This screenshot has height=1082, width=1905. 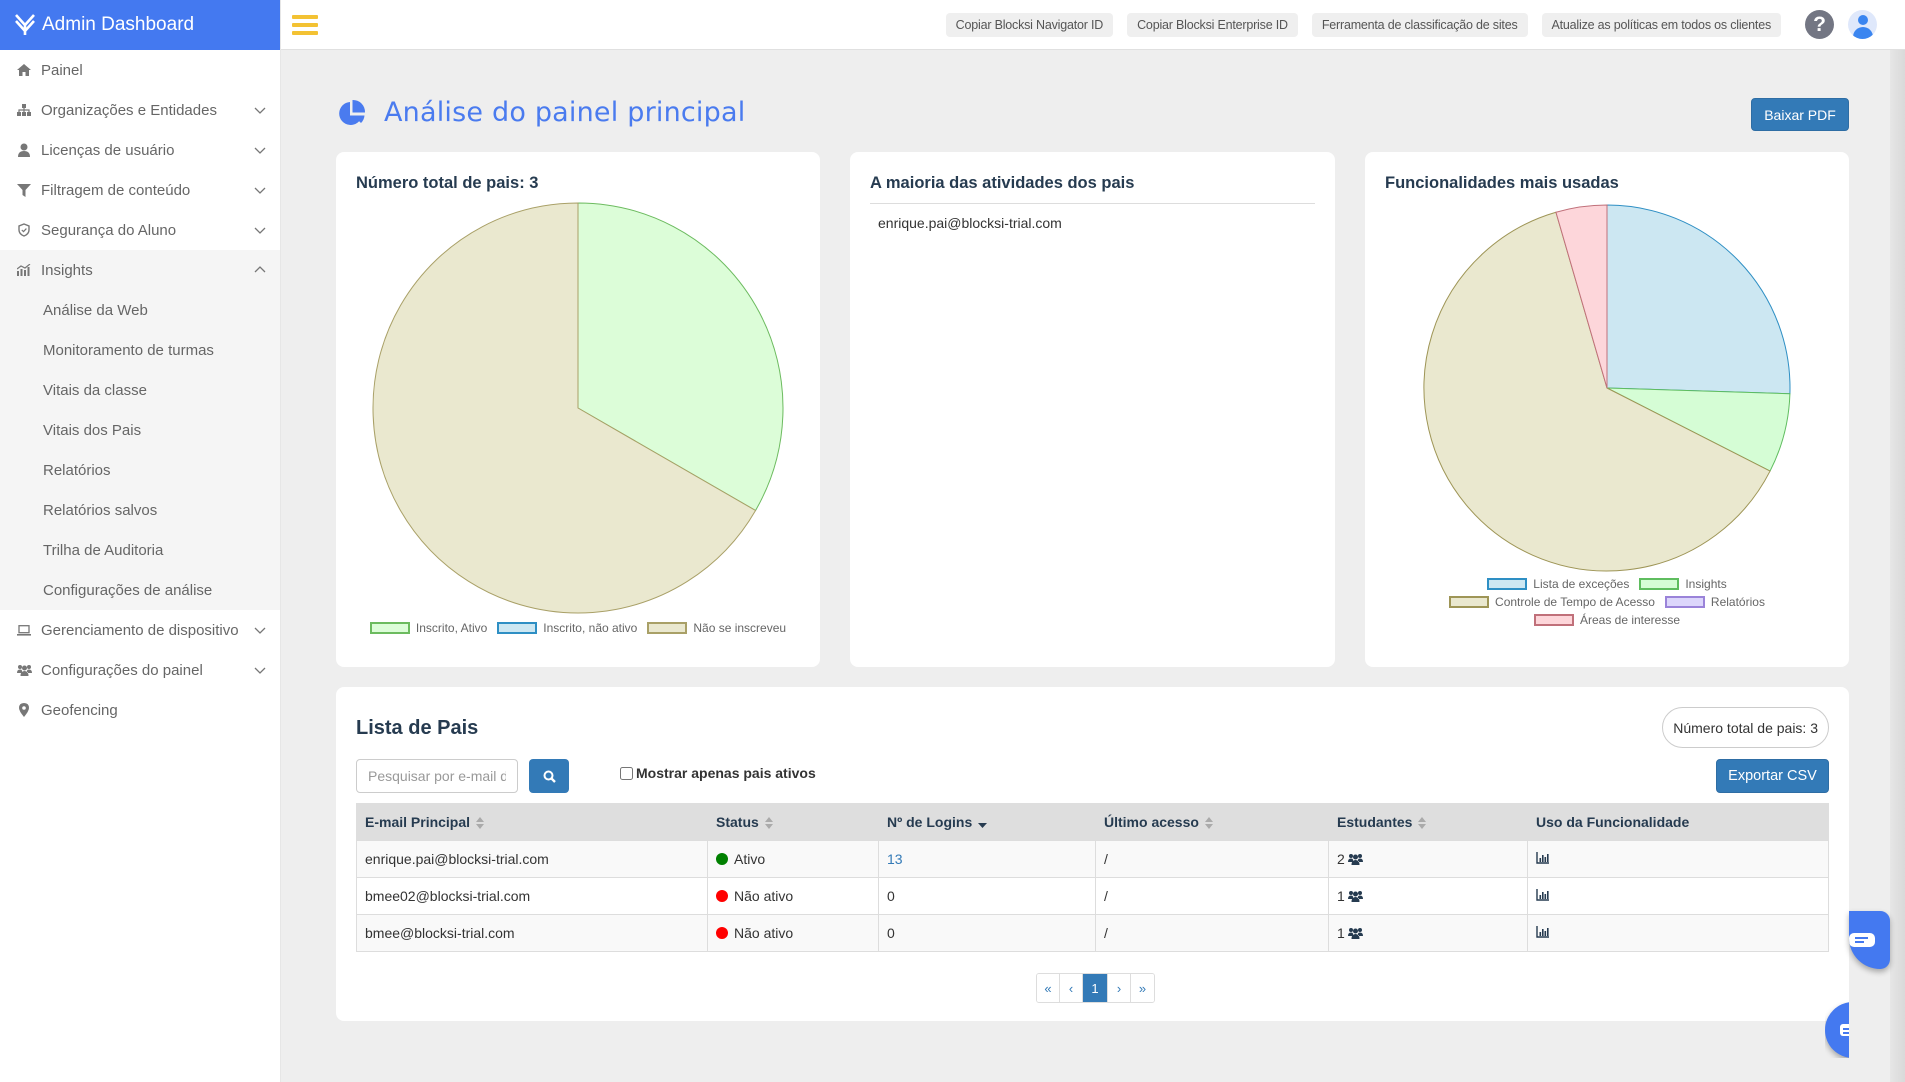 What do you see at coordinates (24, 70) in the screenshot?
I see `home-icon` at bounding box center [24, 70].